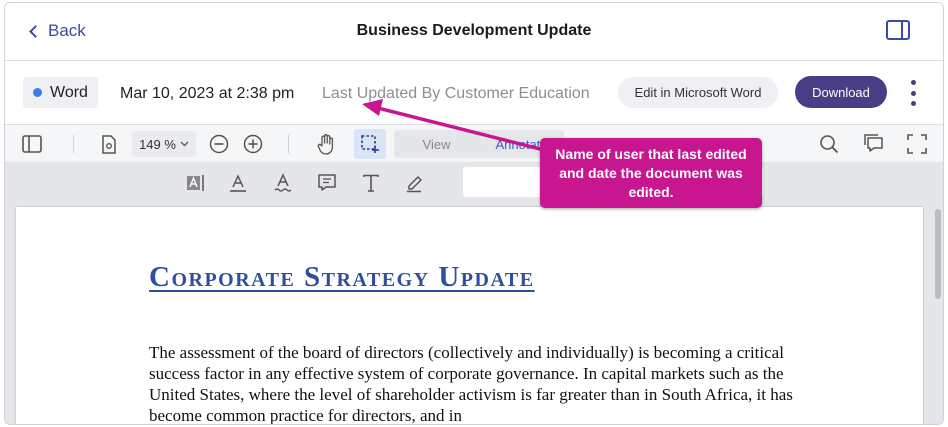 The height and width of the screenshot is (427, 948). Describe the element at coordinates (917, 144) in the screenshot. I see `fullscreen-icon` at that location.